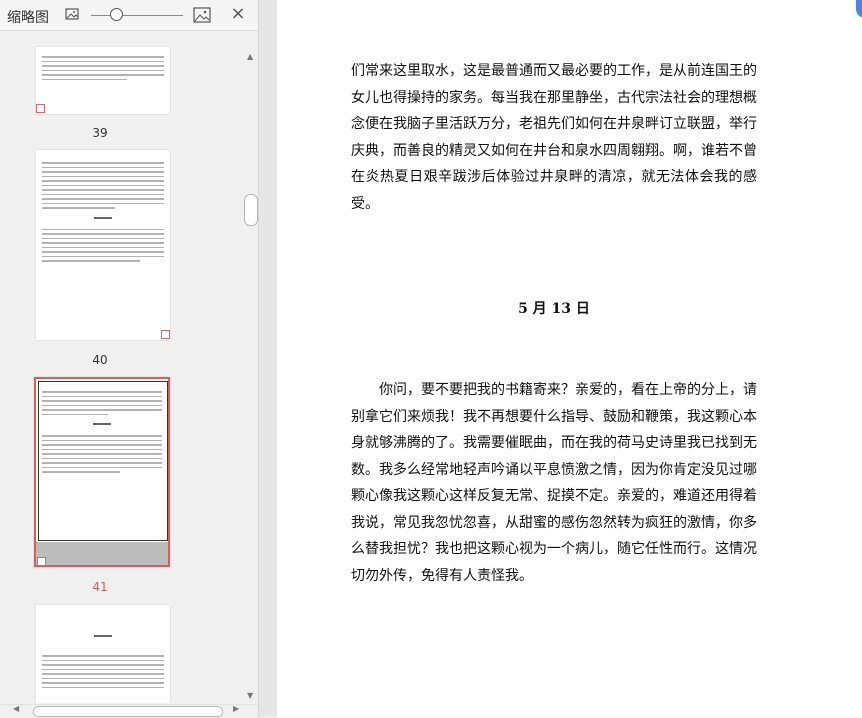 The height and width of the screenshot is (718, 862). What do you see at coordinates (238, 14) in the screenshot?
I see `close-icon: ×` at bounding box center [238, 14].